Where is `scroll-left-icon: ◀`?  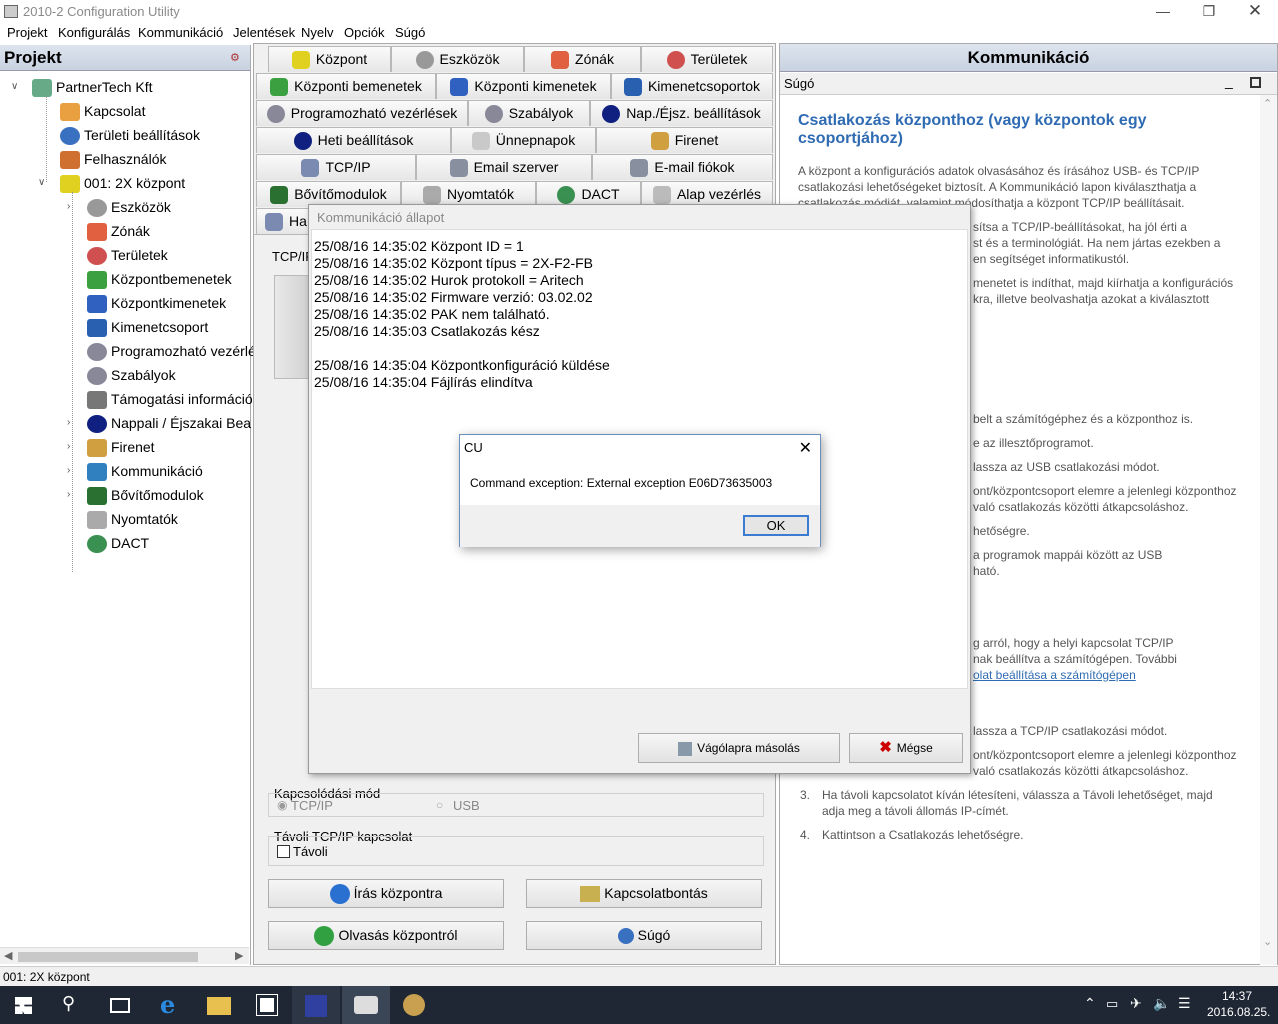
scroll-left-icon: ◀ is located at coordinates (8, 955).